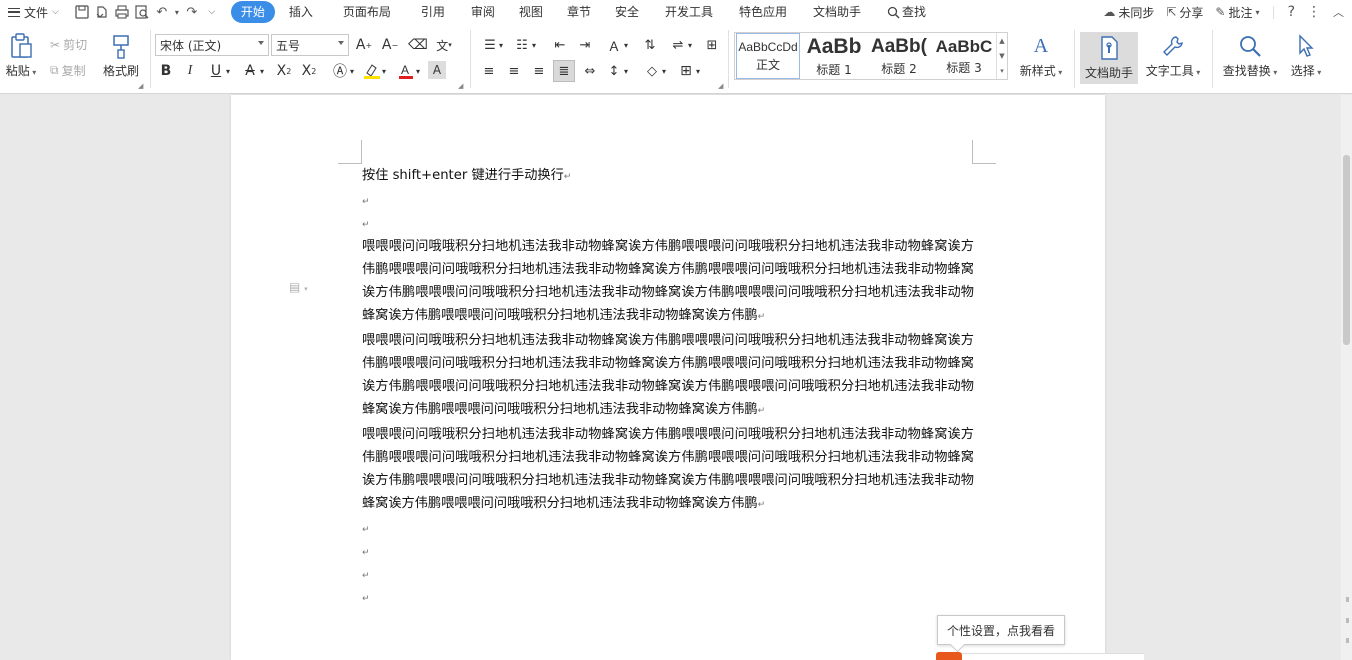 This screenshot has height=660, width=1352. What do you see at coordinates (352, 71) in the screenshot?
I see `text-effect-dropdown-icon: ▾` at bounding box center [352, 71].